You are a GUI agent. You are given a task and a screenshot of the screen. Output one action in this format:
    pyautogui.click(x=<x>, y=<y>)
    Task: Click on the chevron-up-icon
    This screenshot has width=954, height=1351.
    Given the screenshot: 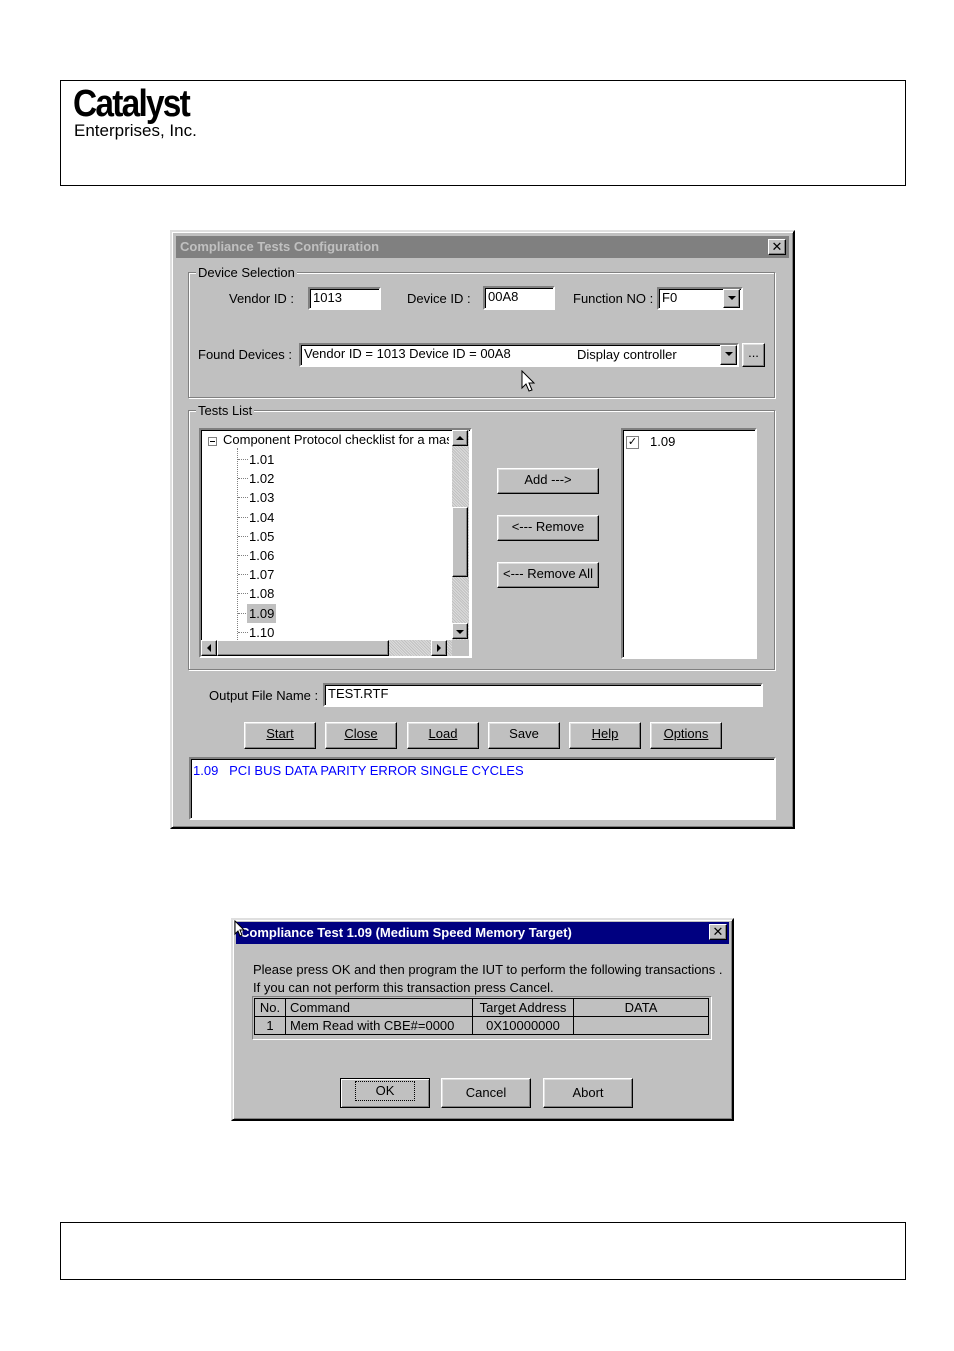 What is the action you would take?
    pyautogui.click(x=460, y=438)
    